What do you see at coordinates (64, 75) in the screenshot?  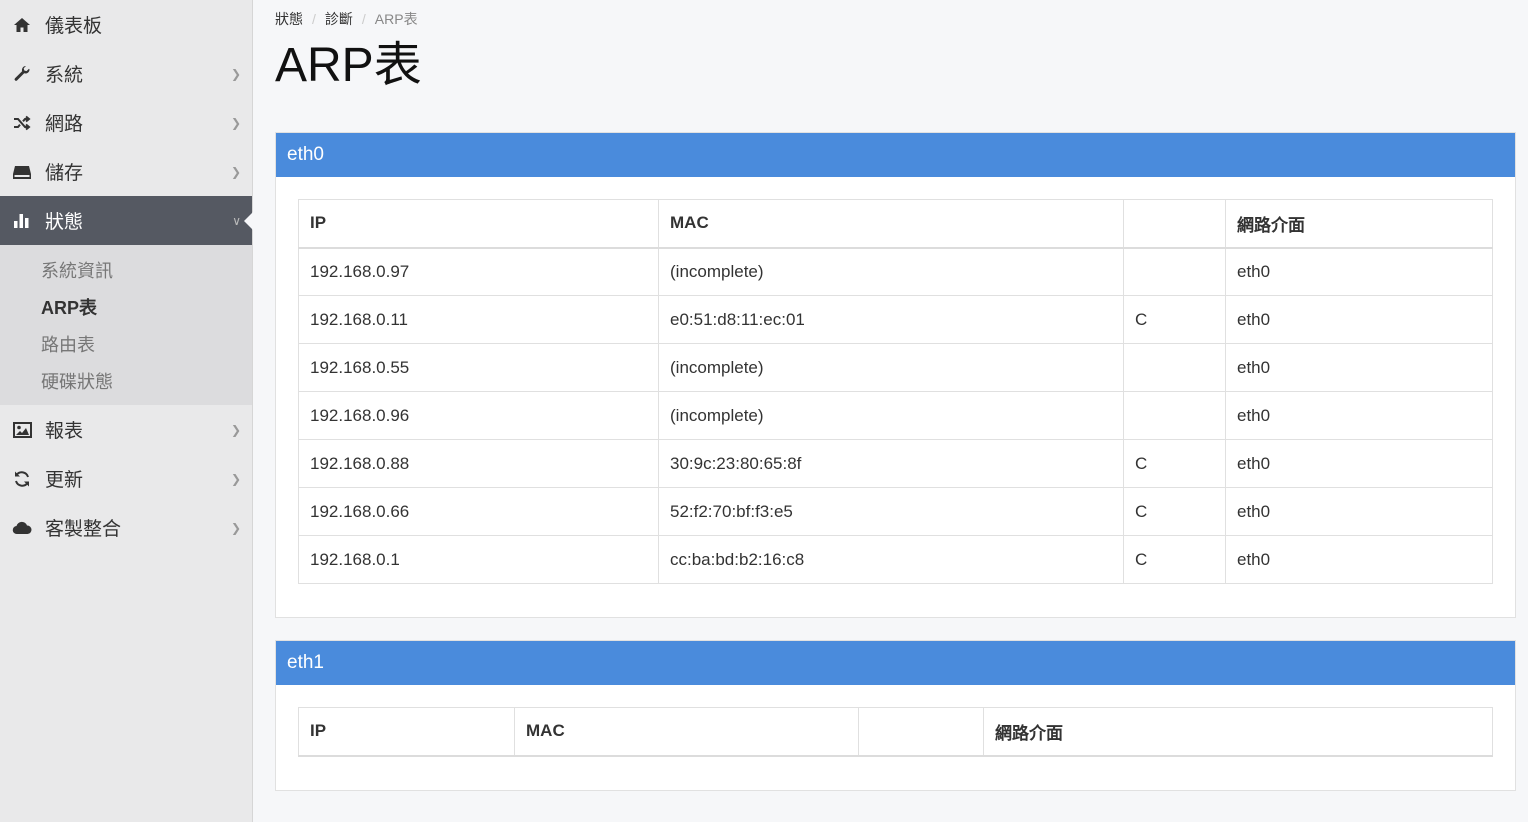 I see `sidebar-item-label: 系統` at bounding box center [64, 75].